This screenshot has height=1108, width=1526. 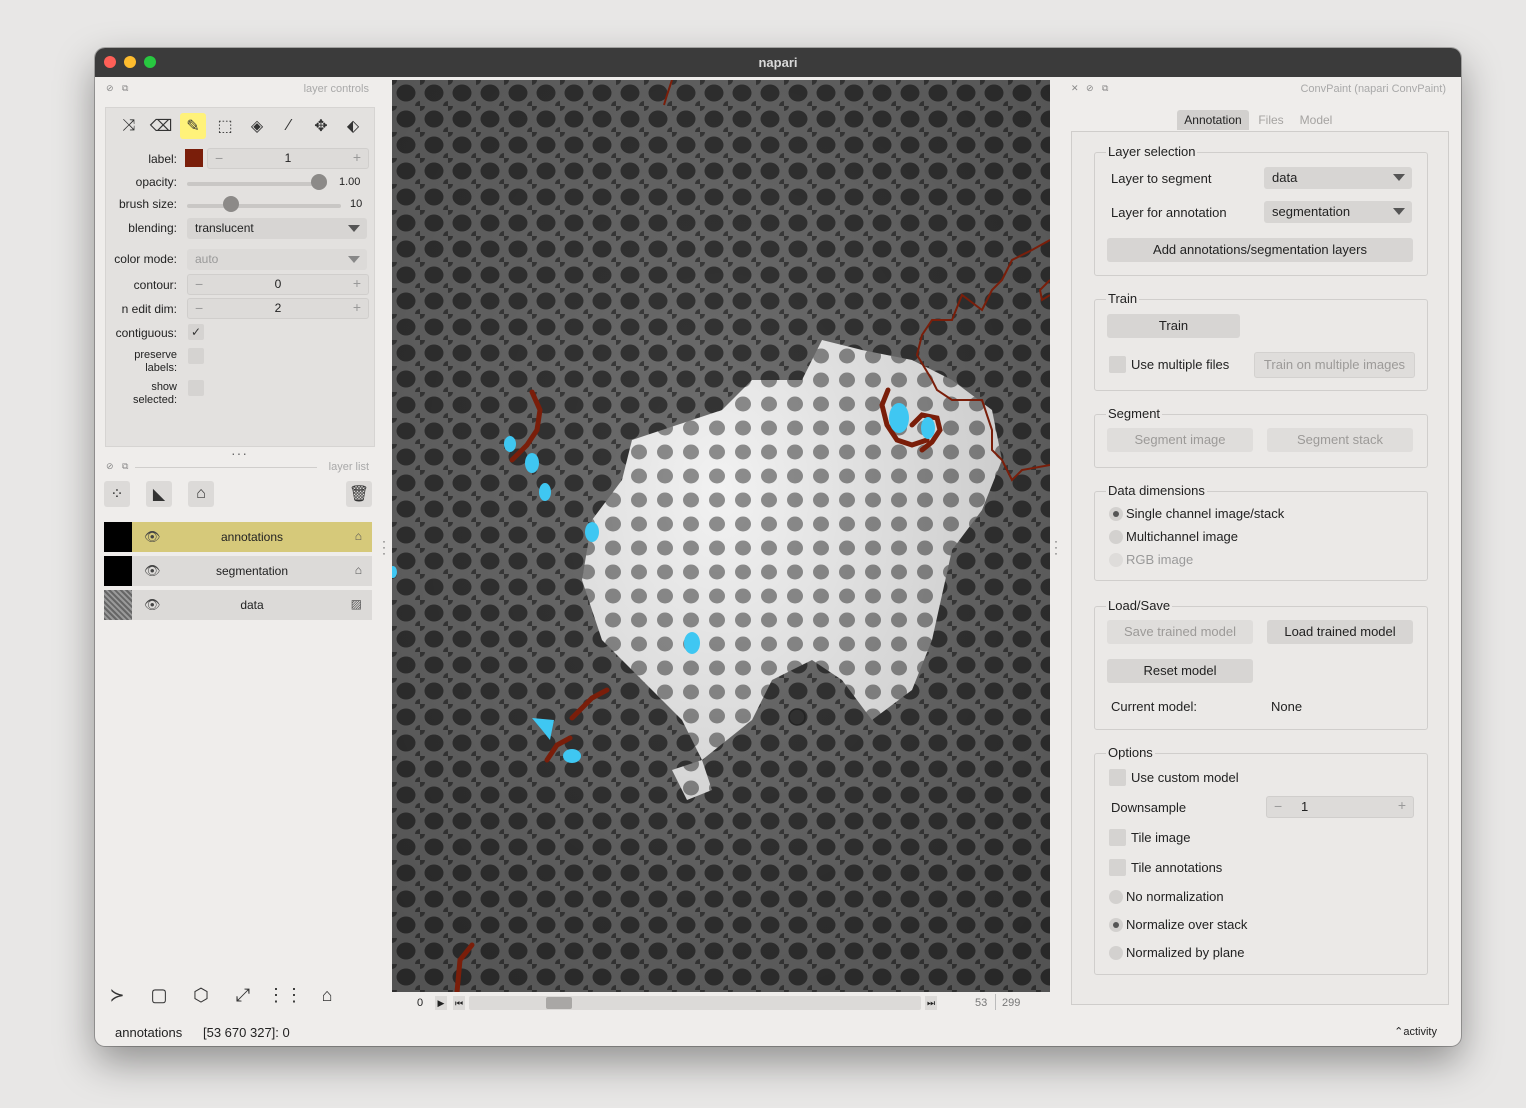 What do you see at coordinates (1271, 120) in the screenshot?
I see `tab-files: Files` at bounding box center [1271, 120].